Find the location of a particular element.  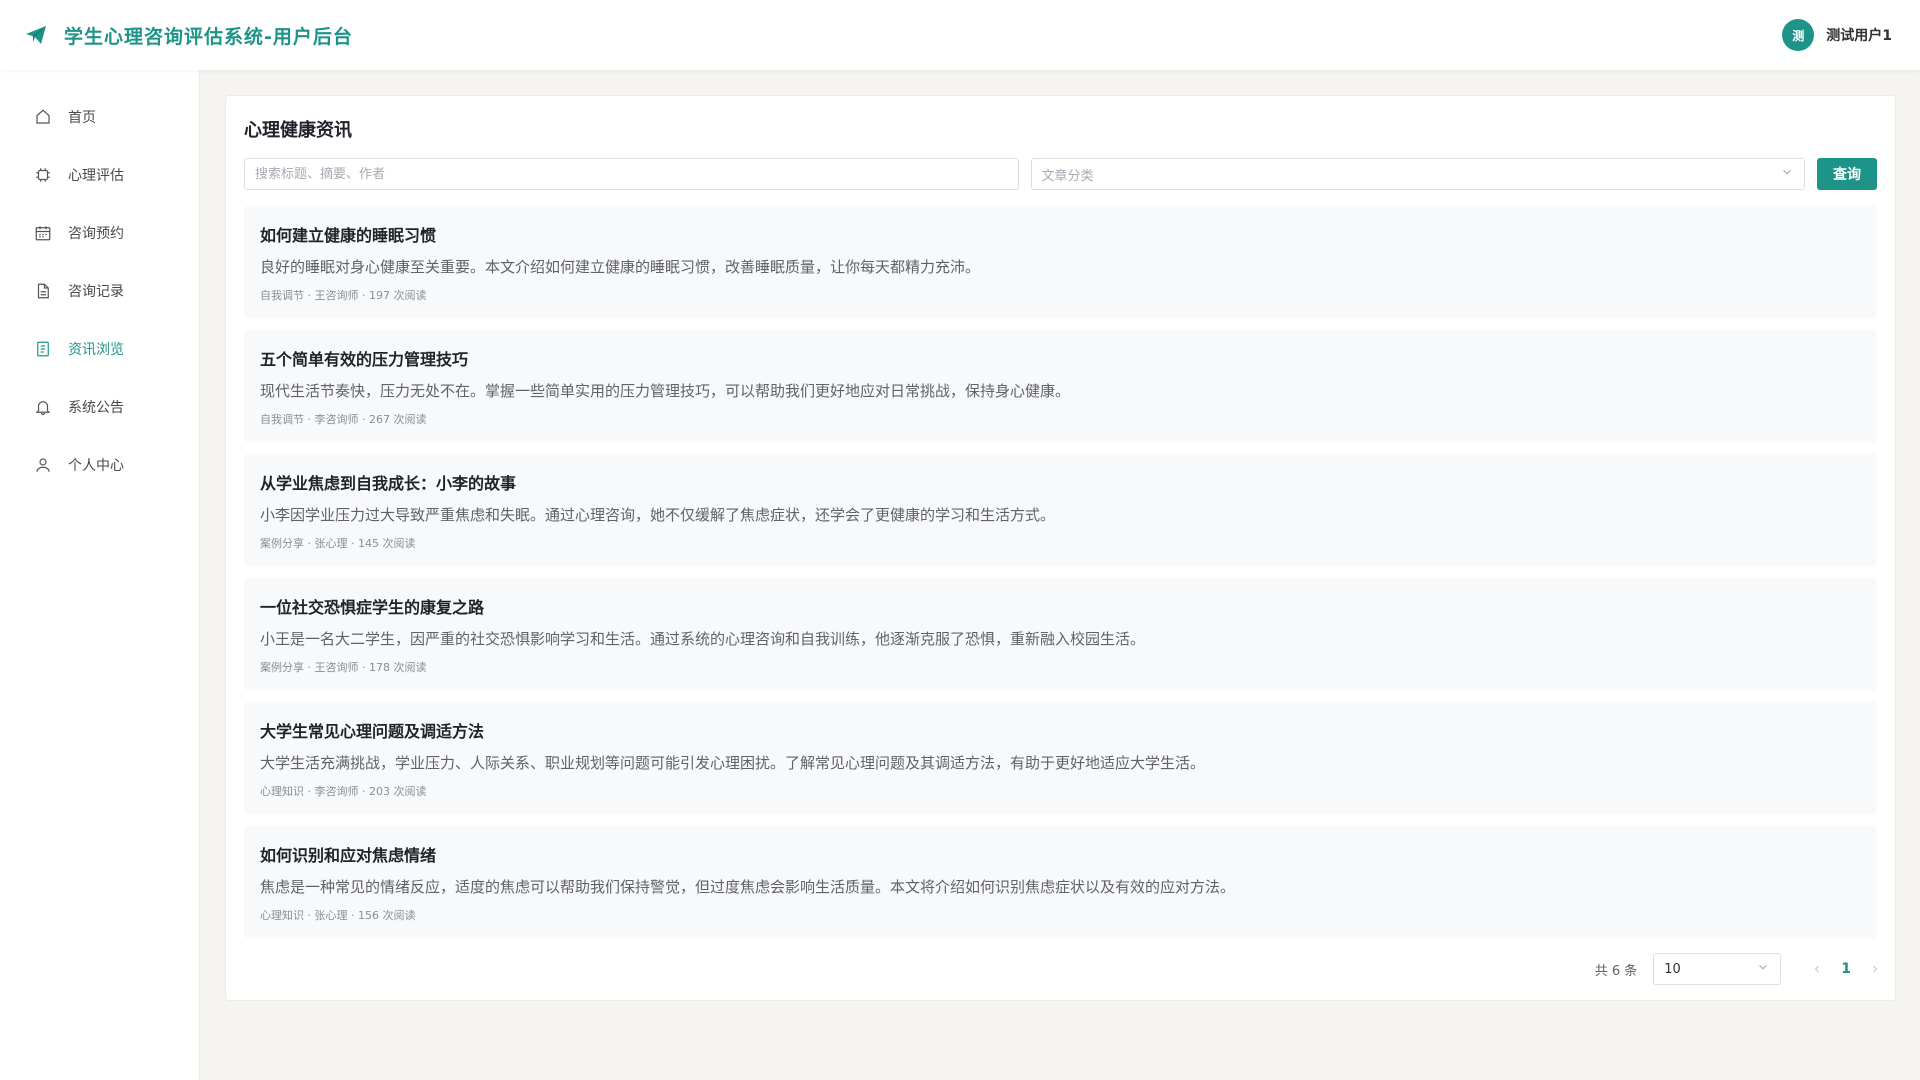

news-icon is located at coordinates (43, 349).